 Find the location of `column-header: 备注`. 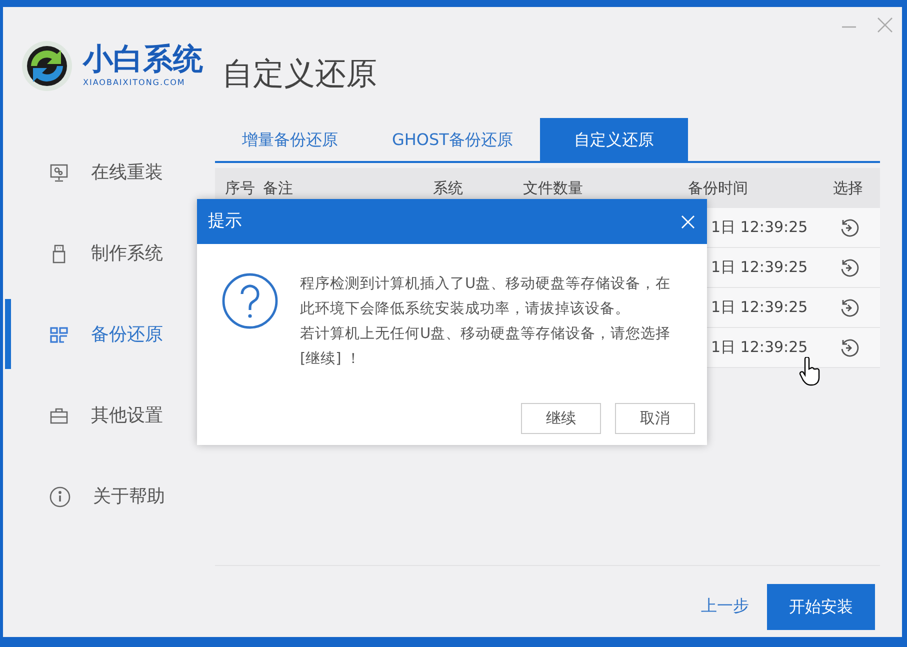

column-header: 备注 is located at coordinates (278, 188).